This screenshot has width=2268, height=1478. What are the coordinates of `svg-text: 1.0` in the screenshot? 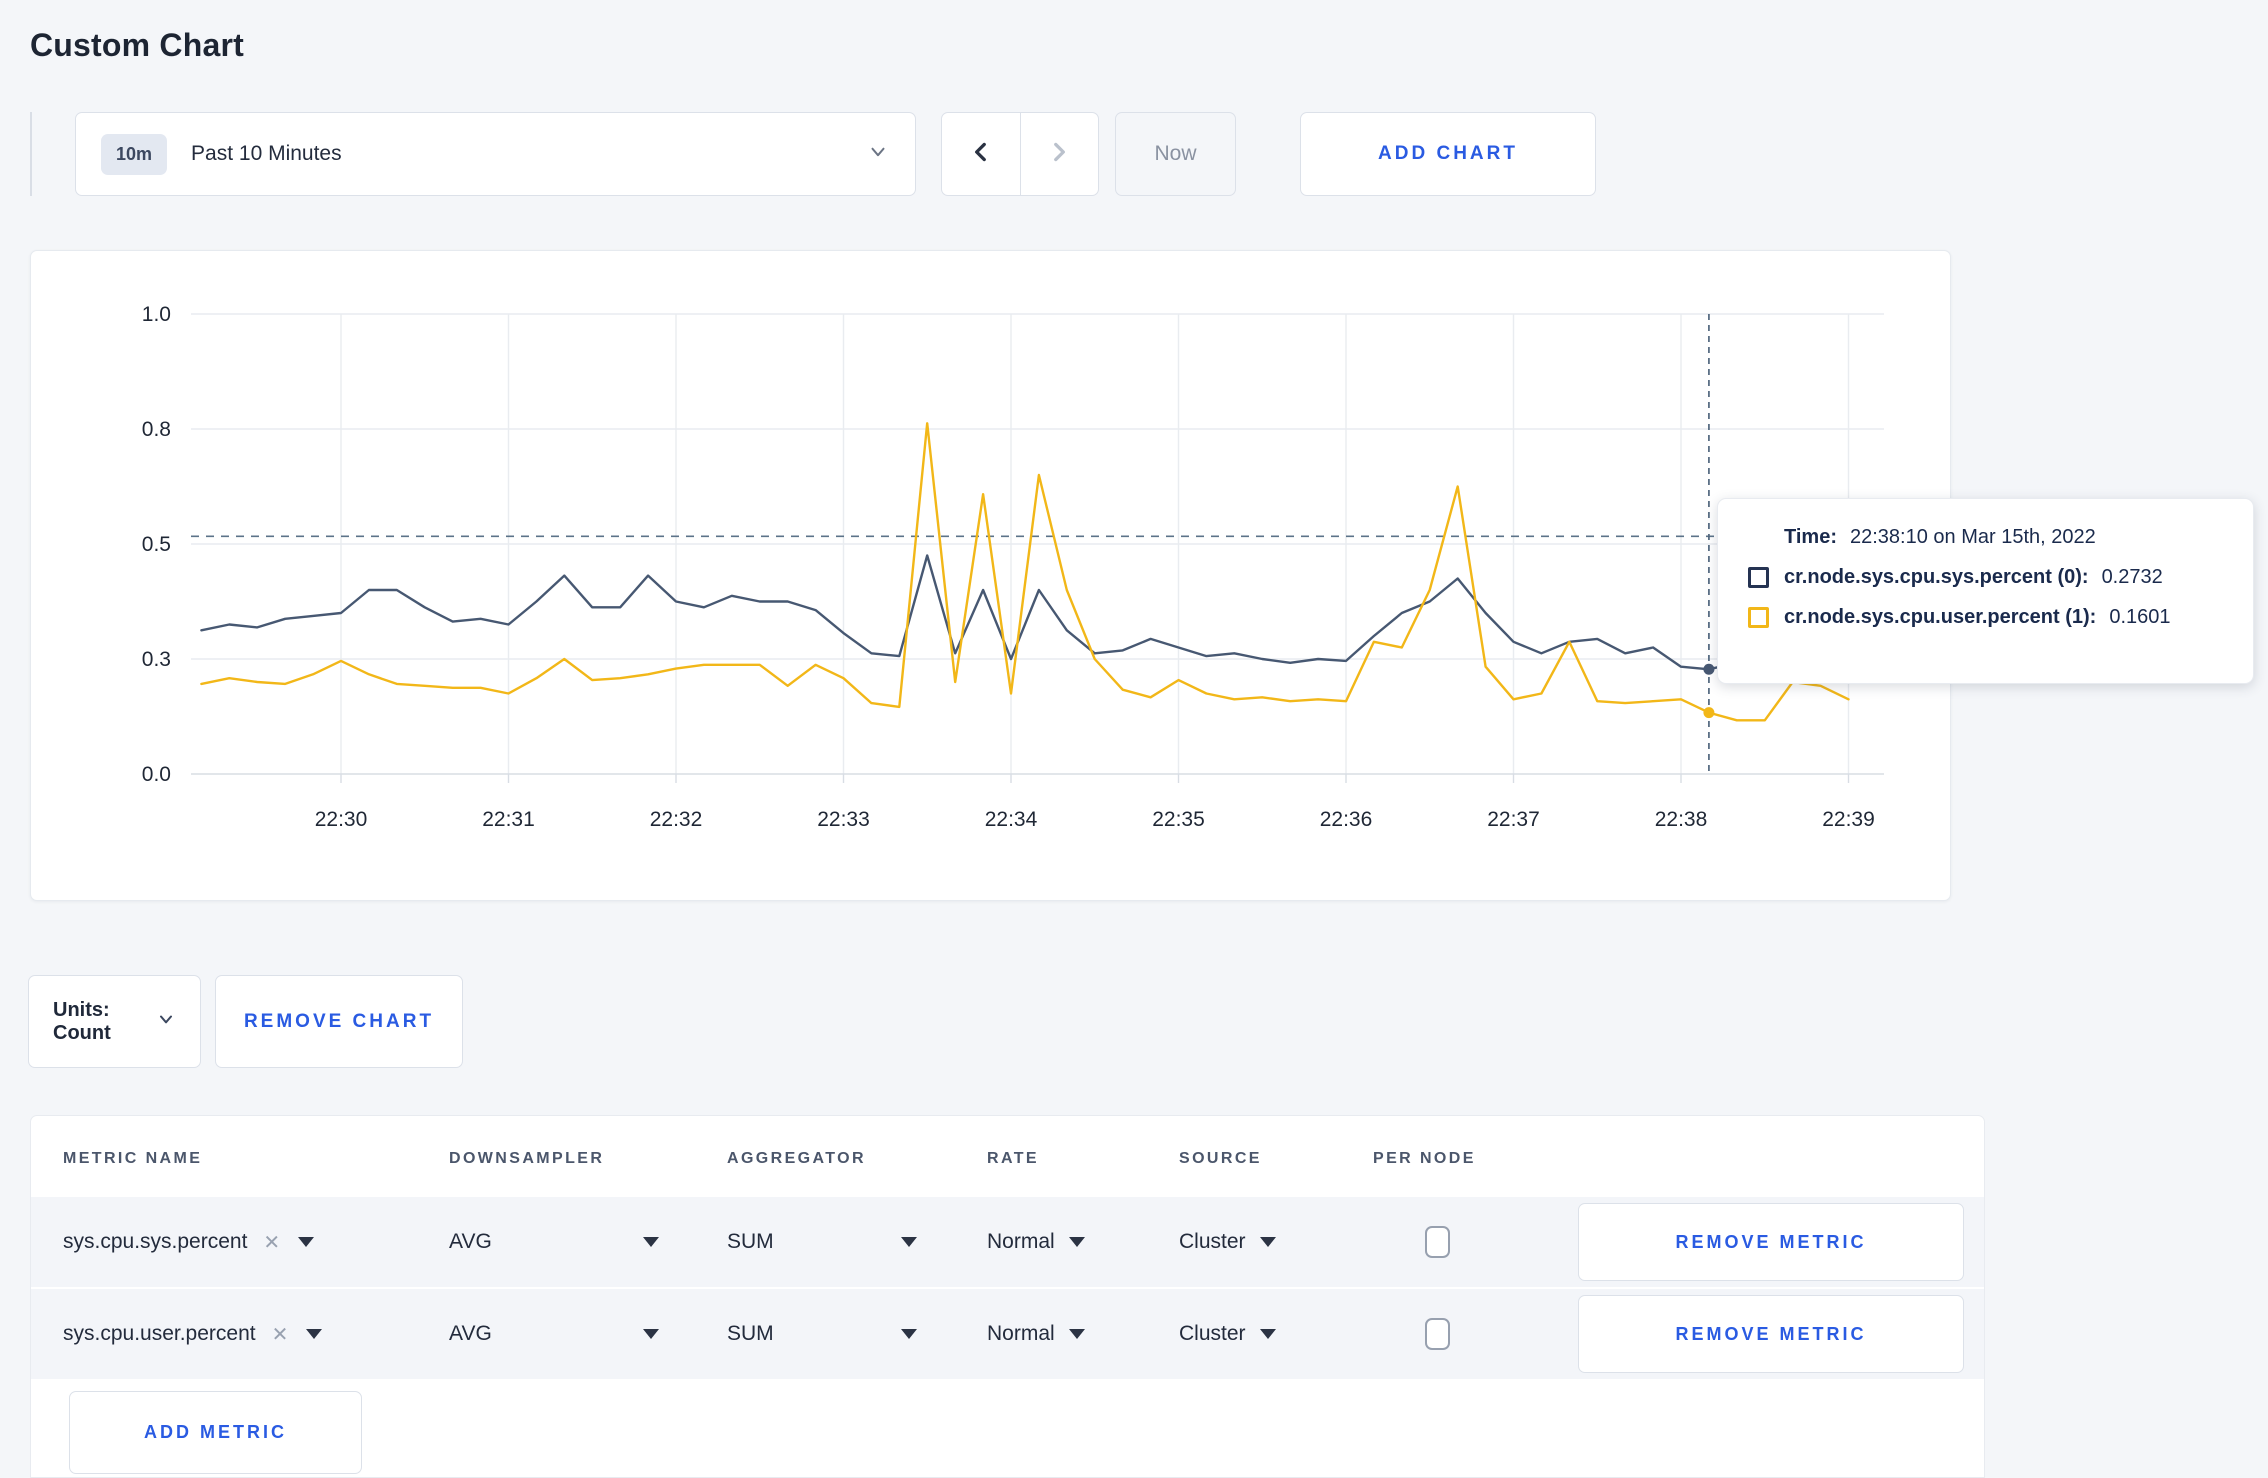 It's located at (156, 314).